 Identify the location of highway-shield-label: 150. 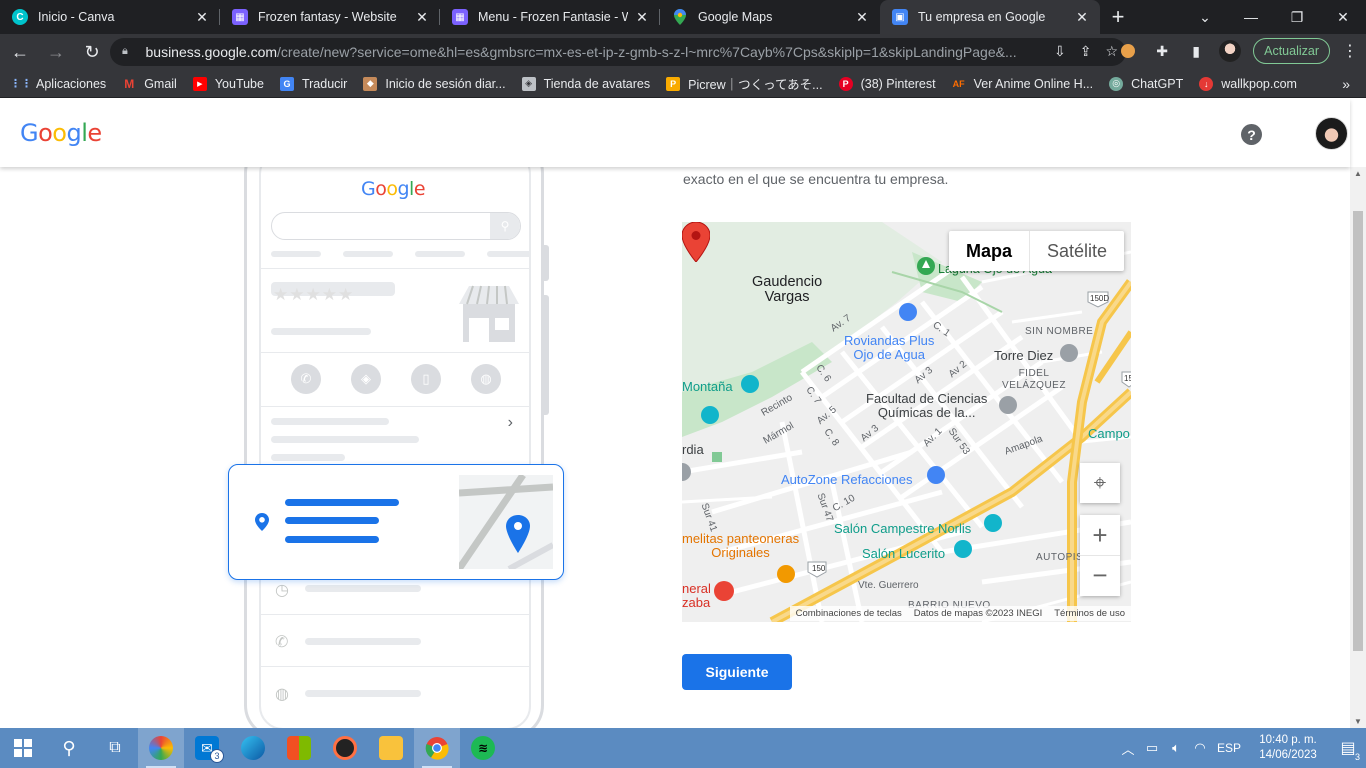
(819, 568).